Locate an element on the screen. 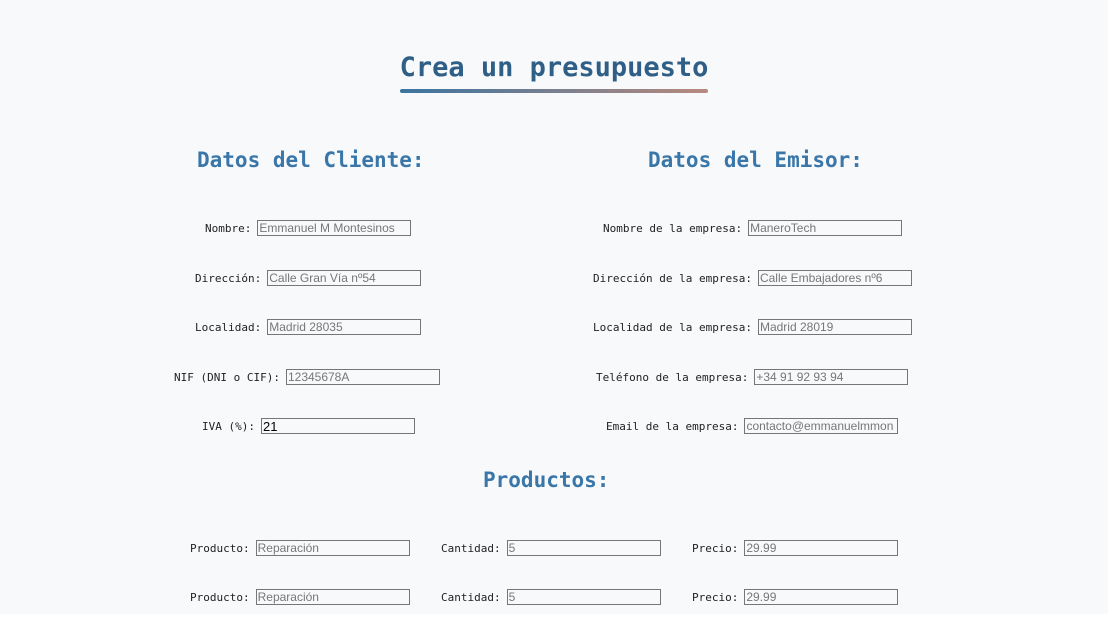 Image resolution: width=1108 pixels, height=625 pixels. emisor-localidad-label: Localidad de la empresa: is located at coordinates (672, 327).